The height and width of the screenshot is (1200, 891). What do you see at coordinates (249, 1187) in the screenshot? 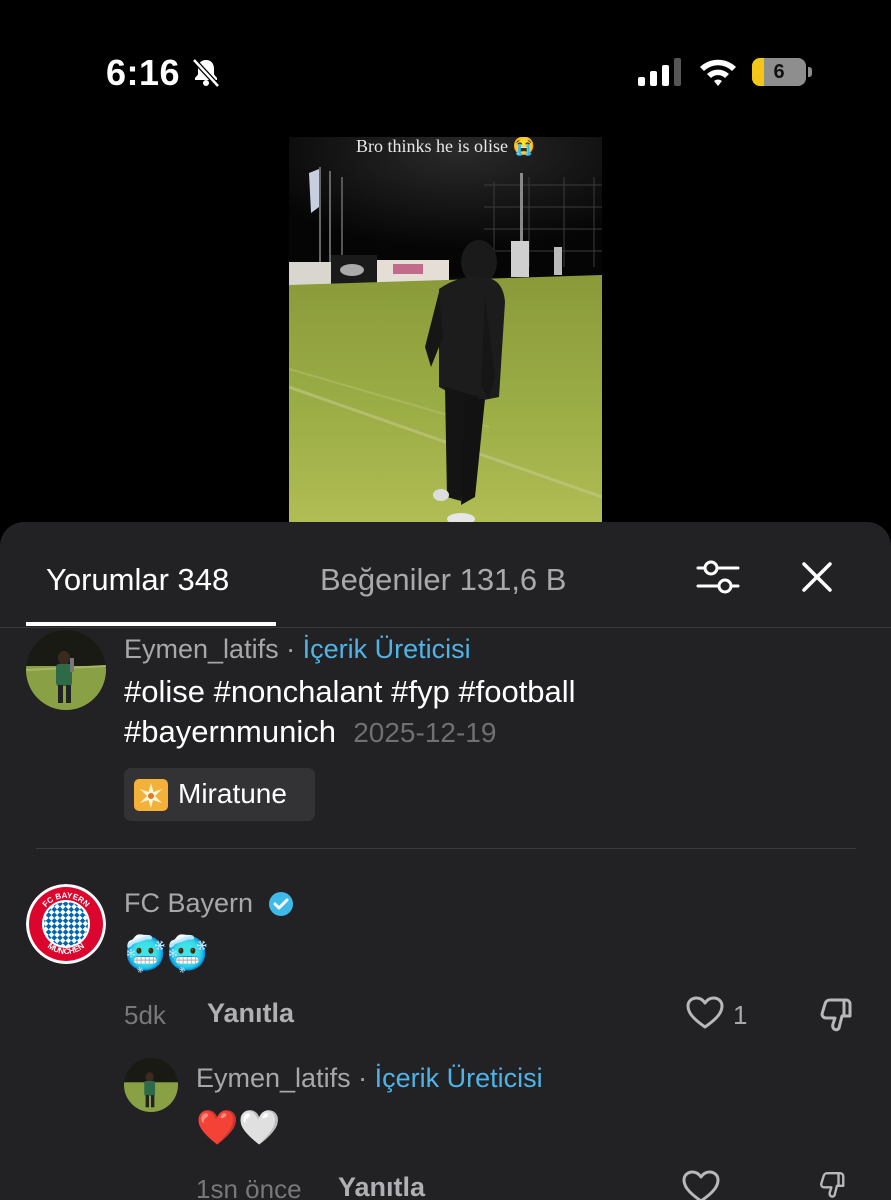
I see `reply-time: 1sn önce` at bounding box center [249, 1187].